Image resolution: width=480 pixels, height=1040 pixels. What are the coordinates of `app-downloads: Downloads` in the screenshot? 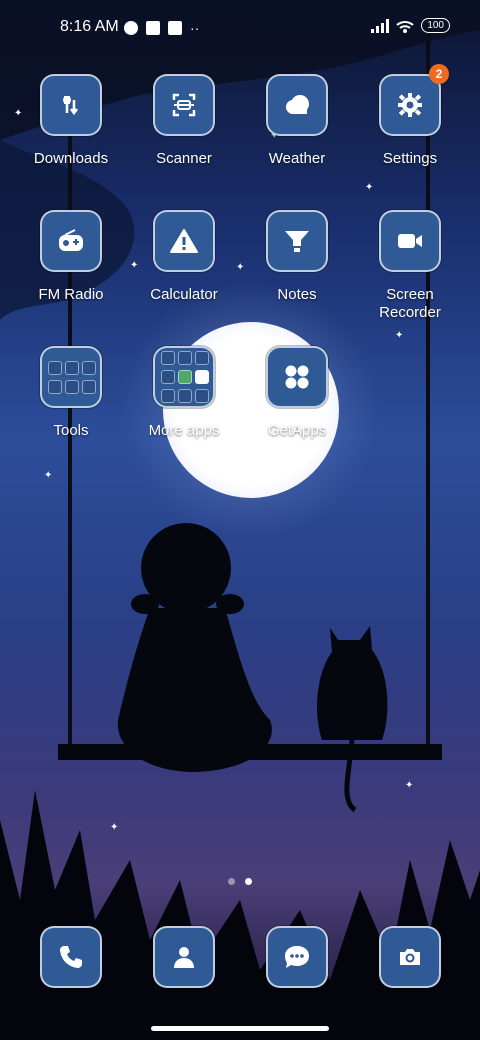 It's located at (71, 121).